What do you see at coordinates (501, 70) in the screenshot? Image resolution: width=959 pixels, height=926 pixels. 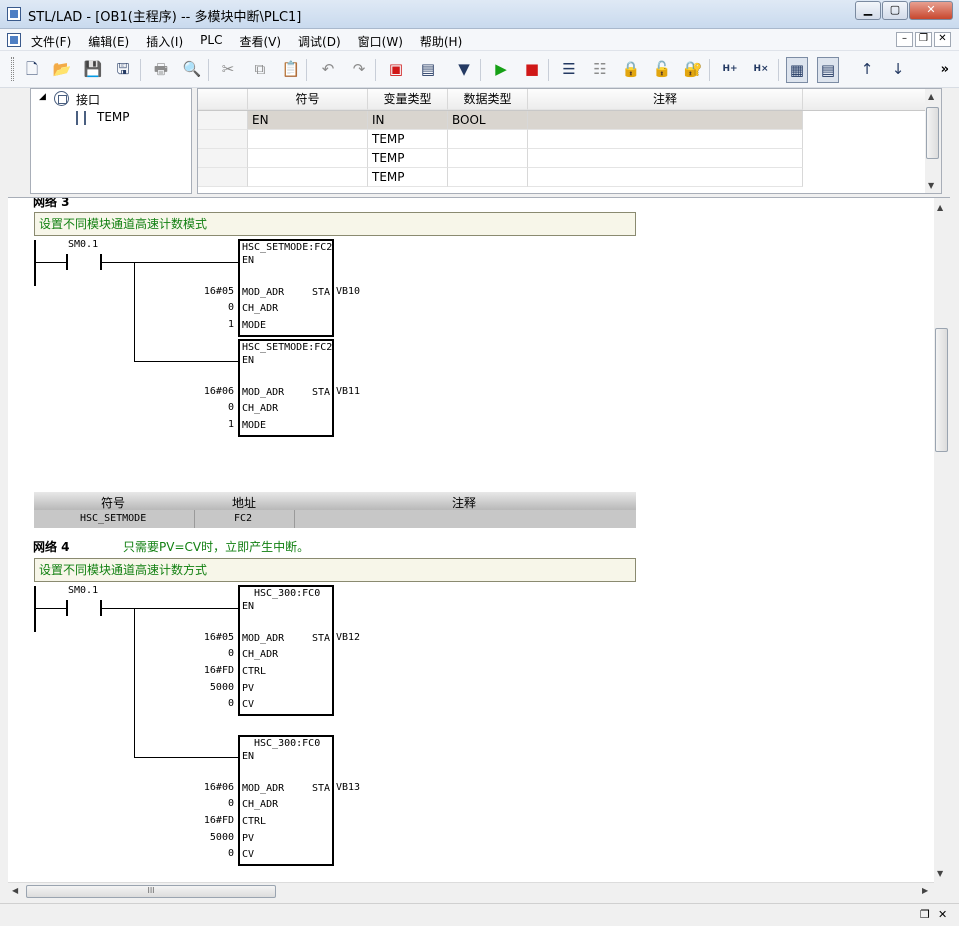 I see `run-icon: ▶` at bounding box center [501, 70].